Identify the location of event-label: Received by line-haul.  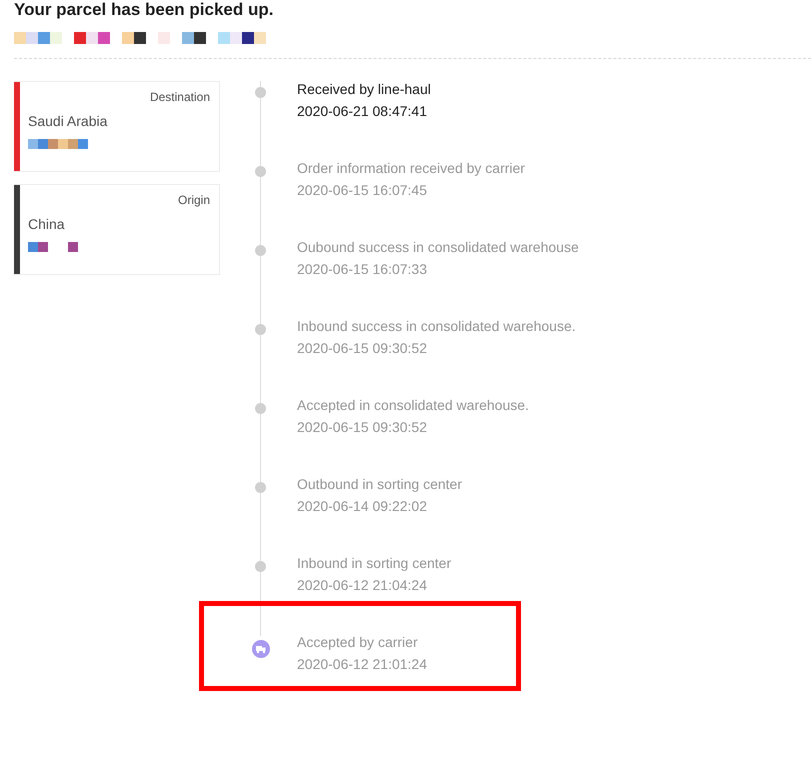
(364, 89).